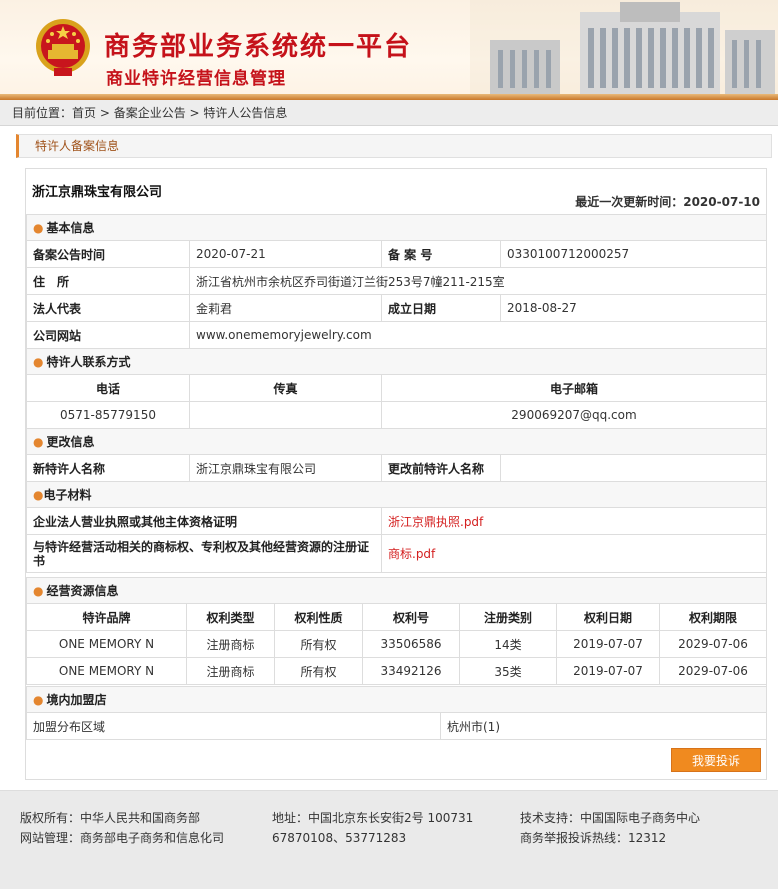  Describe the element at coordinates (42, 113) in the screenshot. I see `breadcrumb-prefix: 目前位置：` at that location.